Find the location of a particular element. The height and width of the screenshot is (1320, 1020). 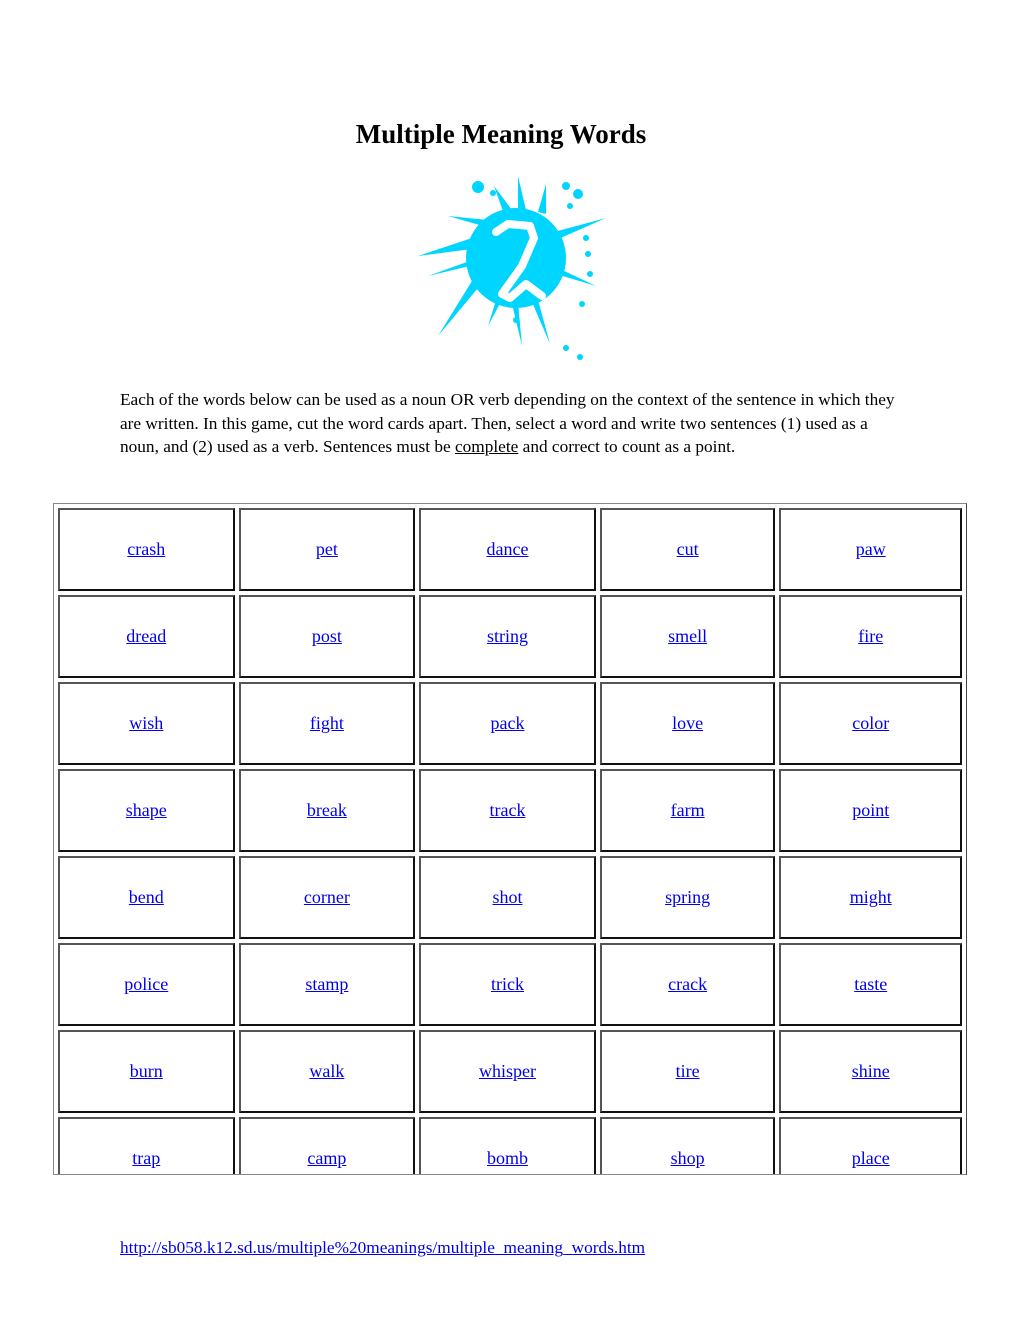

word-row: bend corner shot spring might is located at coordinates (510, 897).